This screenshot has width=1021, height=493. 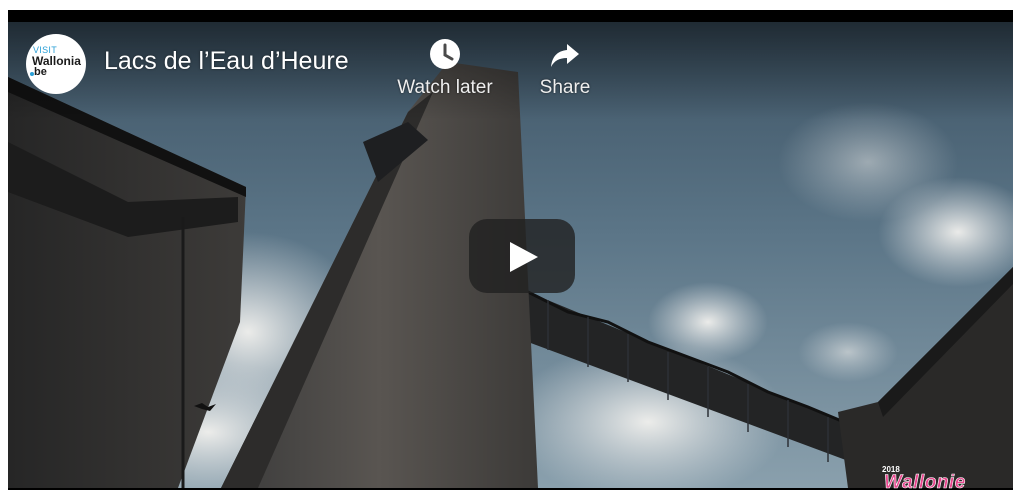 I want to click on share-label: Share, so click(x=565, y=87).